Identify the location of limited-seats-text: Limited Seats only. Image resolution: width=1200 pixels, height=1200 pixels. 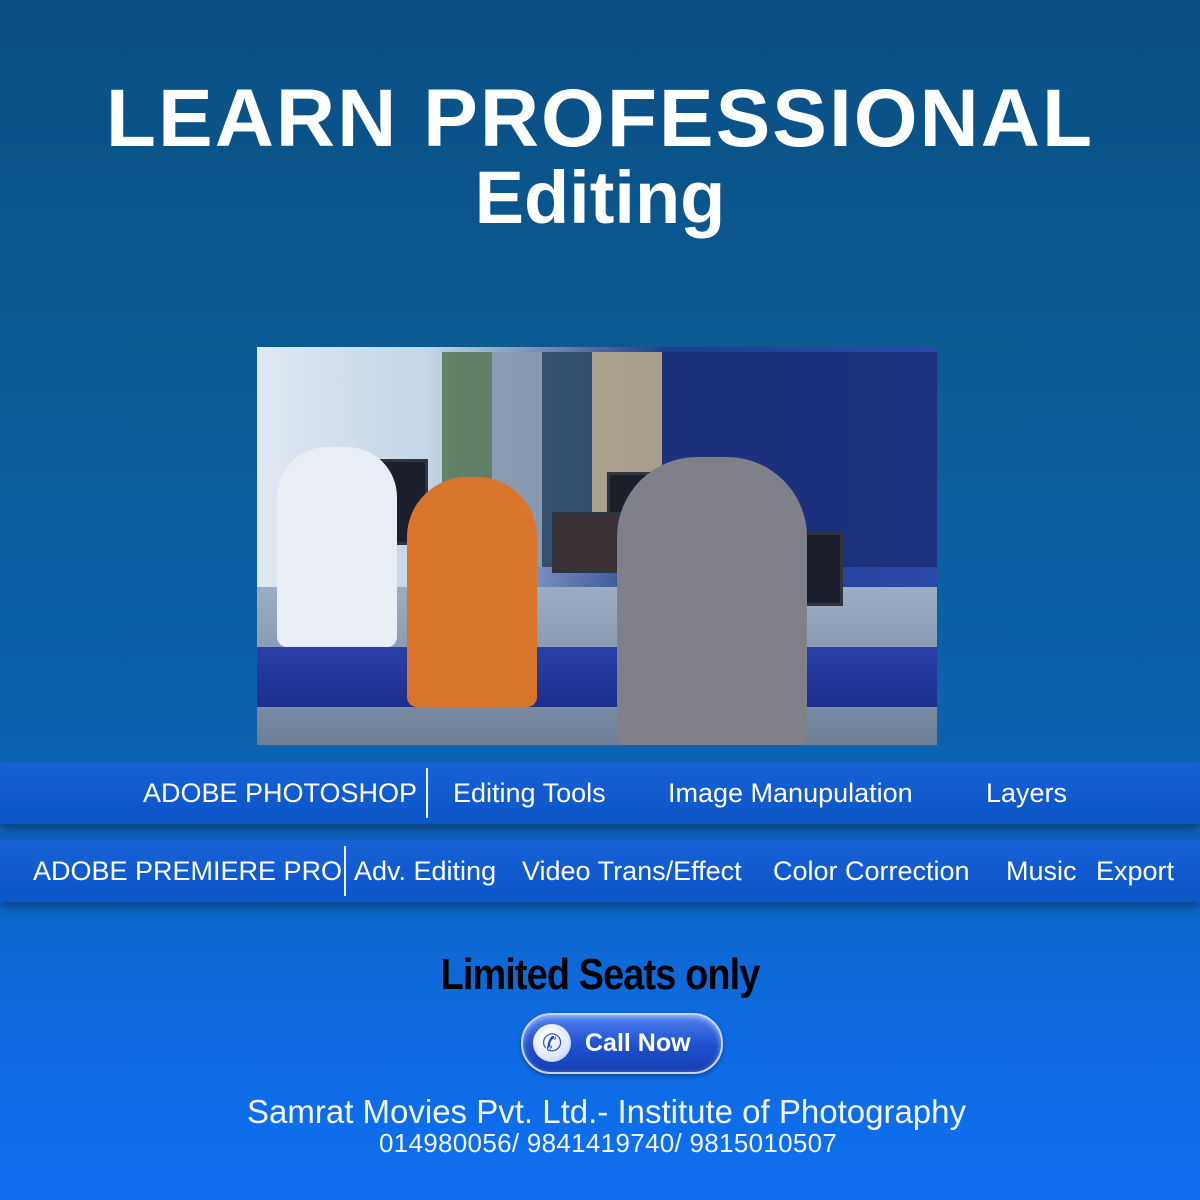
(600, 974).